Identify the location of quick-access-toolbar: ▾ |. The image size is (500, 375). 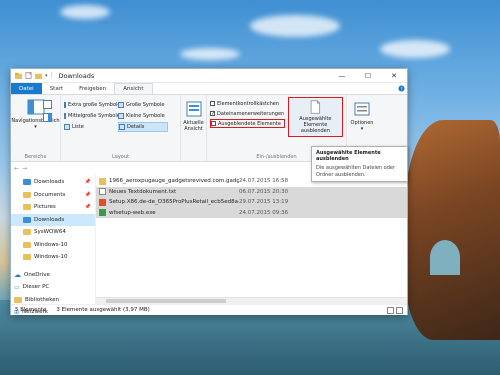
(32, 75).